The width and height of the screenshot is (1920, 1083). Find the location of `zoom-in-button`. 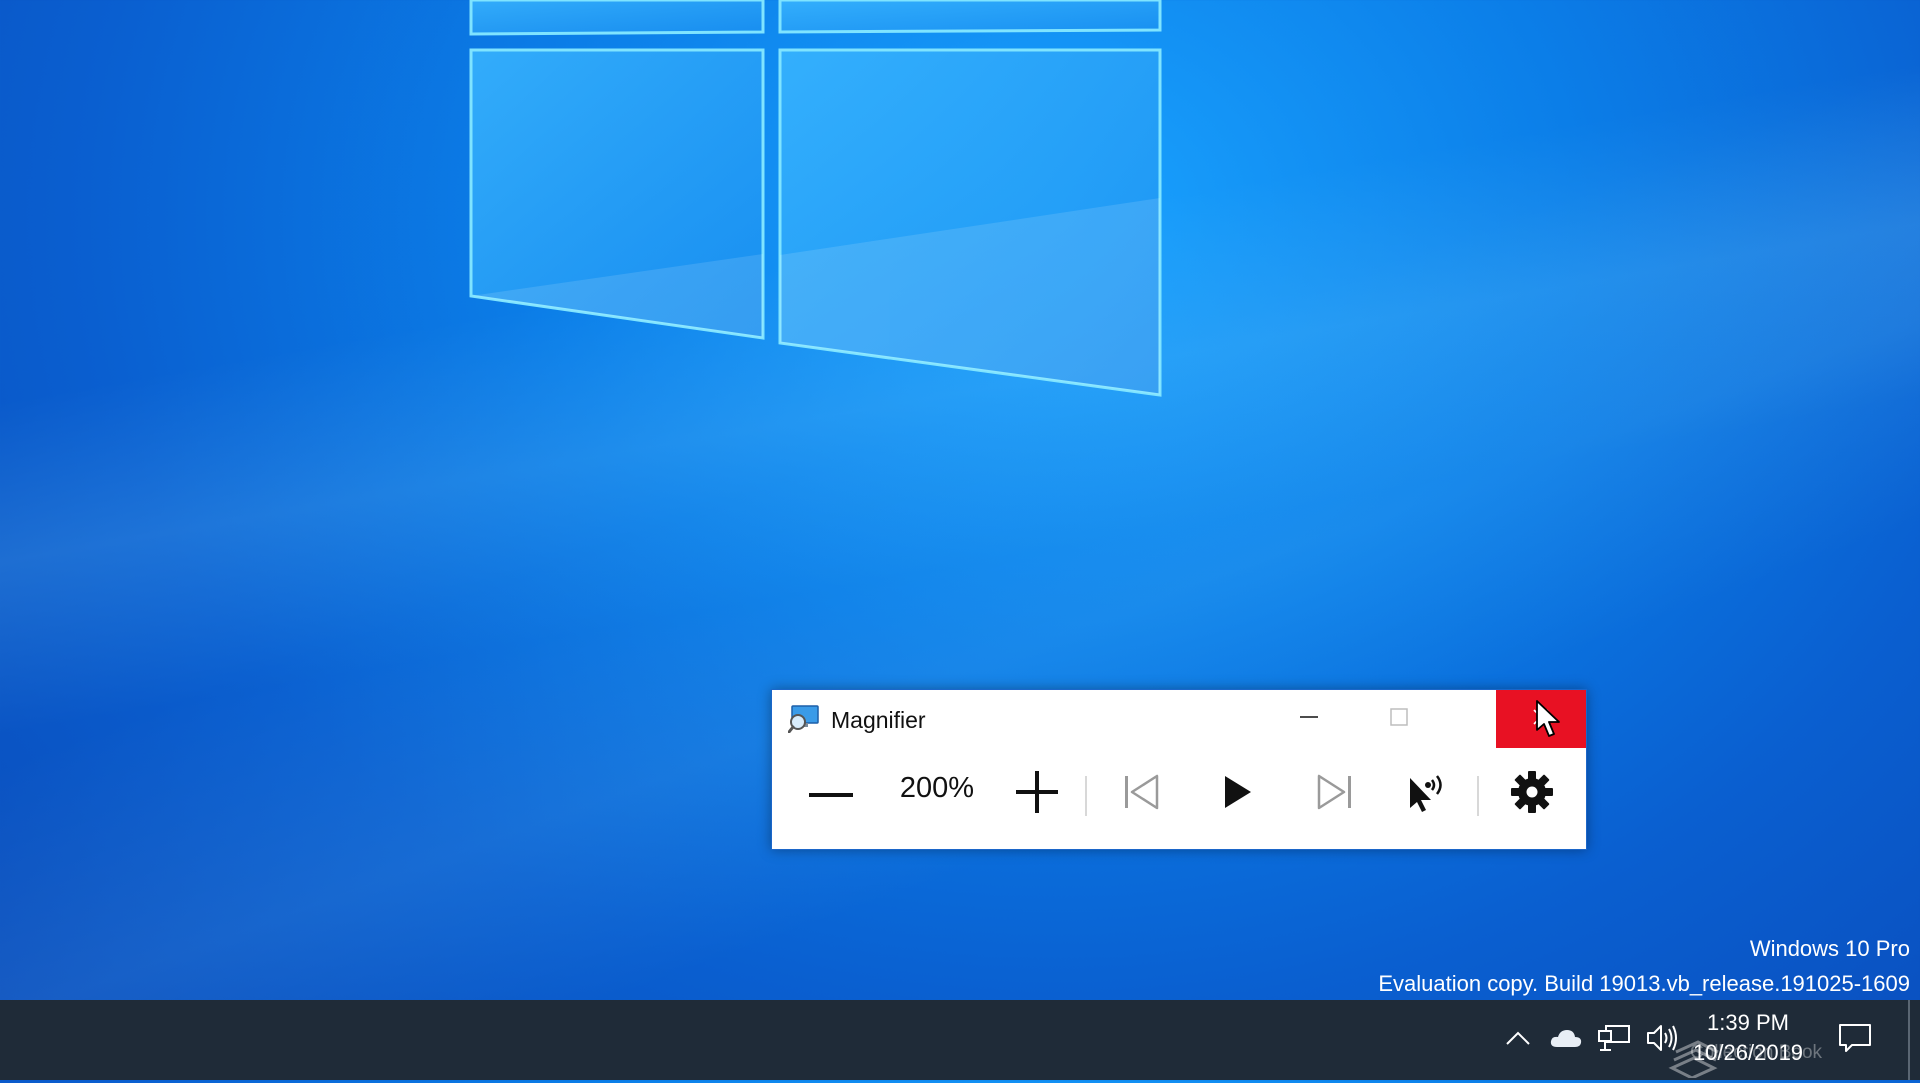

zoom-in-button is located at coordinates (1037, 794).